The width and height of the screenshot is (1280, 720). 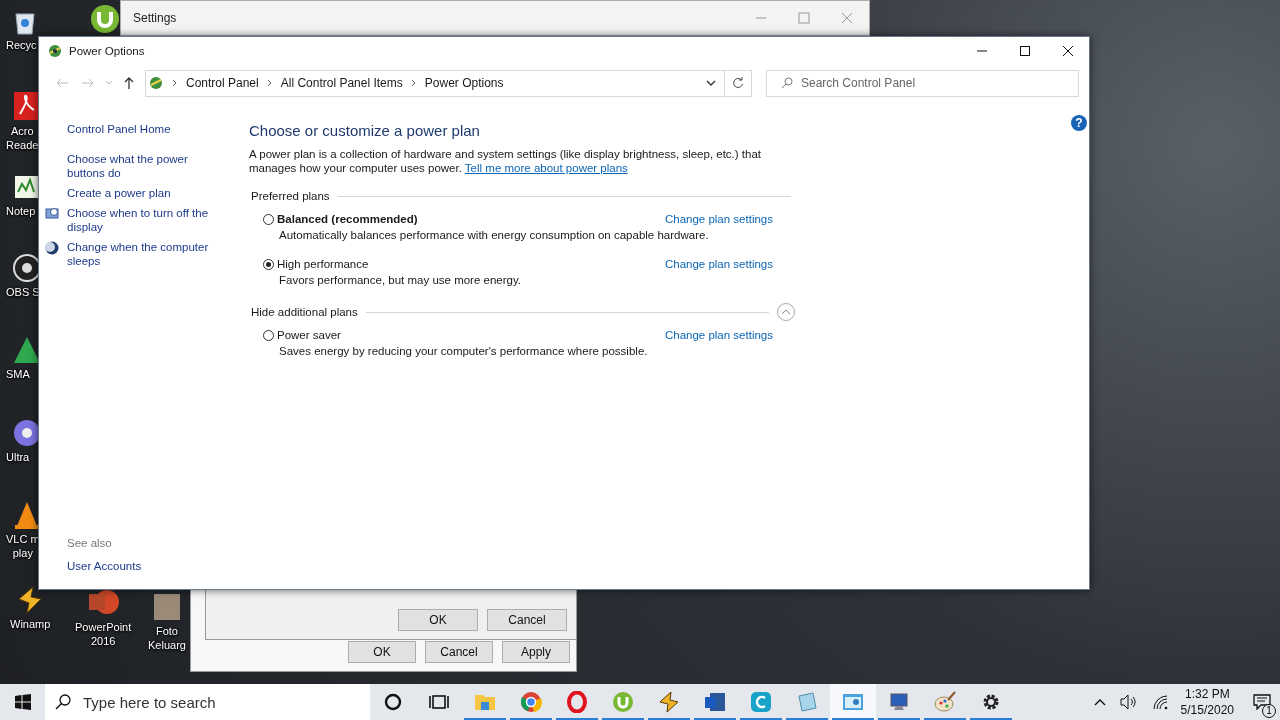 What do you see at coordinates (1128, 702) in the screenshot?
I see `speaker-icon` at bounding box center [1128, 702].